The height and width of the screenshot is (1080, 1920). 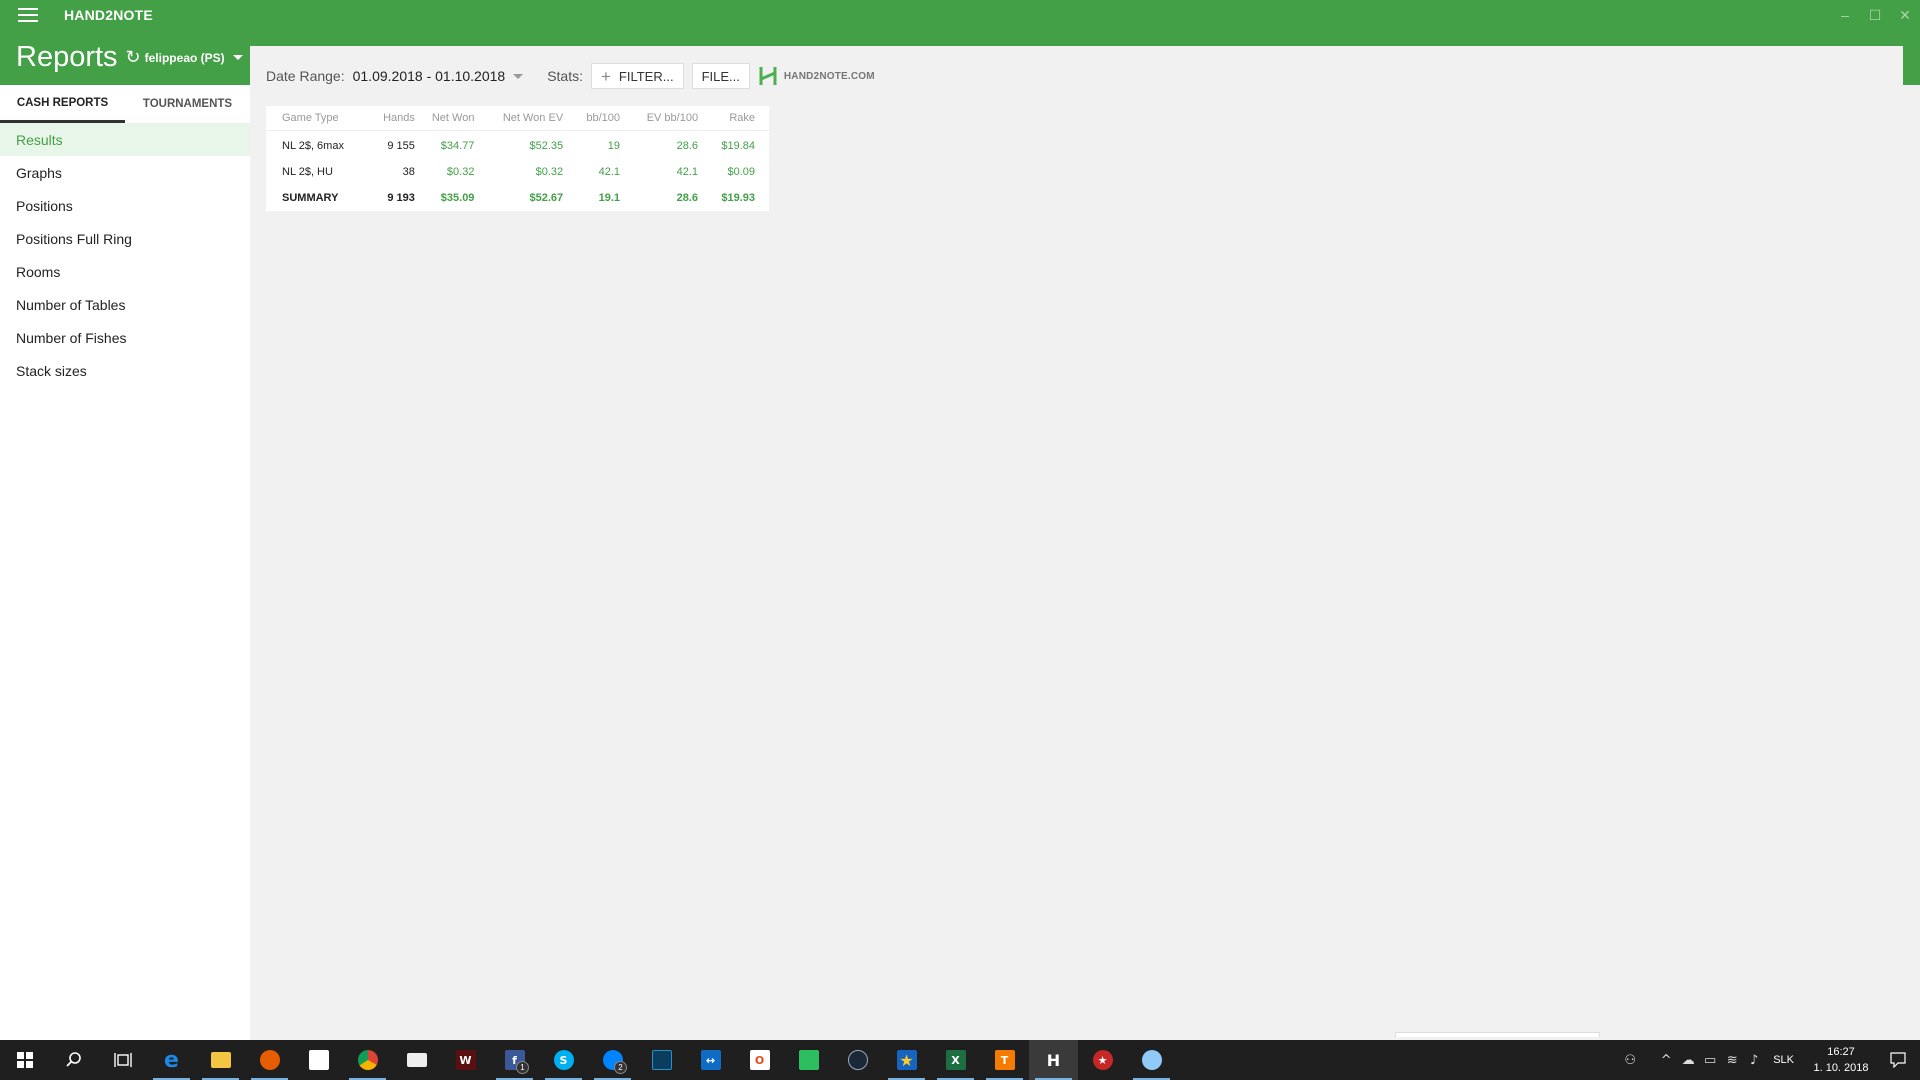 What do you see at coordinates (1688, 1060) in the screenshot?
I see `cloud-icon: ☁` at bounding box center [1688, 1060].